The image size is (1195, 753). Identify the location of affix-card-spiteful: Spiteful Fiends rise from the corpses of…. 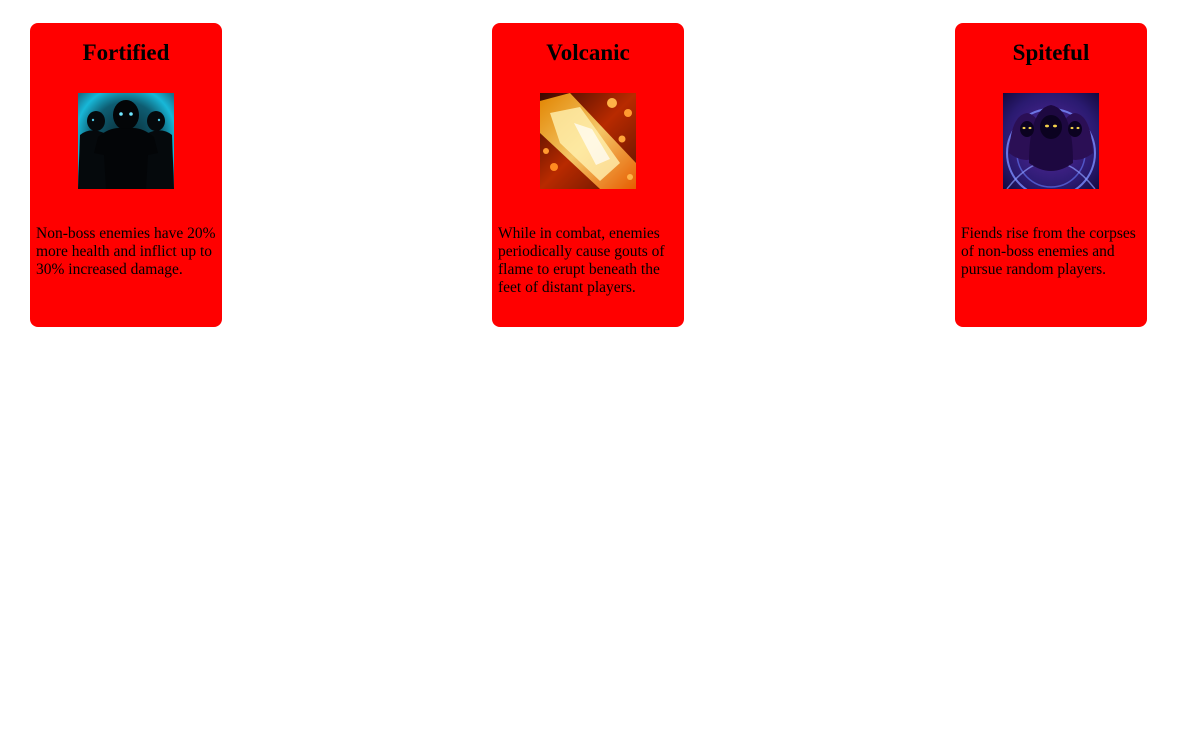
(1051, 175).